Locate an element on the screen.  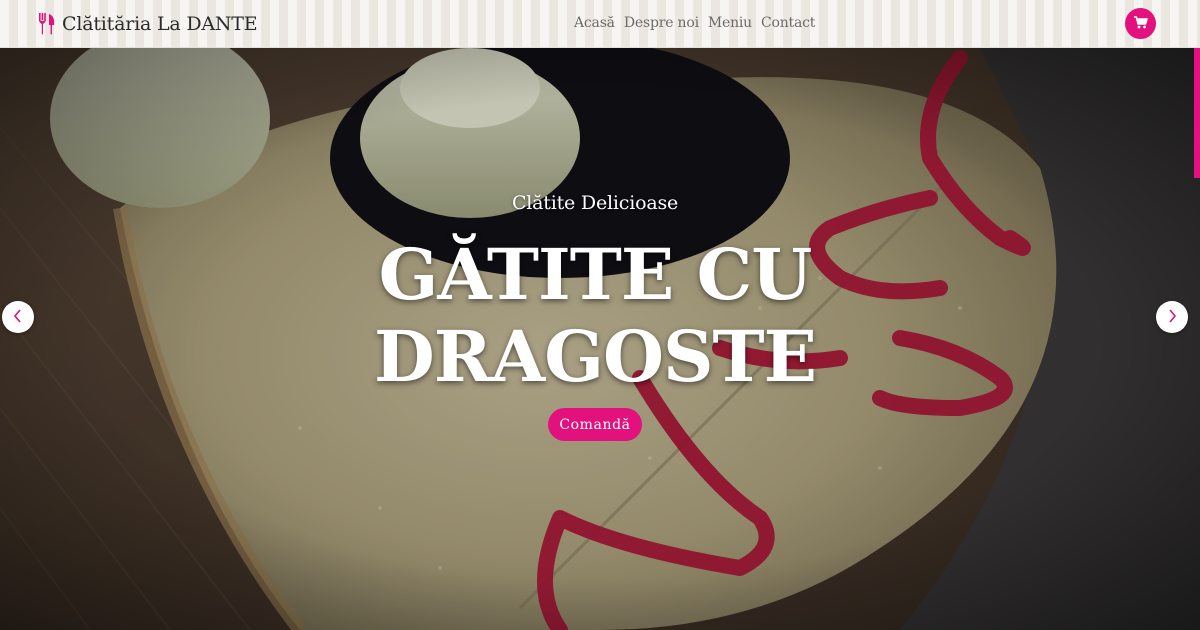
main-nav: Acasă Despre noi Meniu Contact is located at coordinates (694, 23).